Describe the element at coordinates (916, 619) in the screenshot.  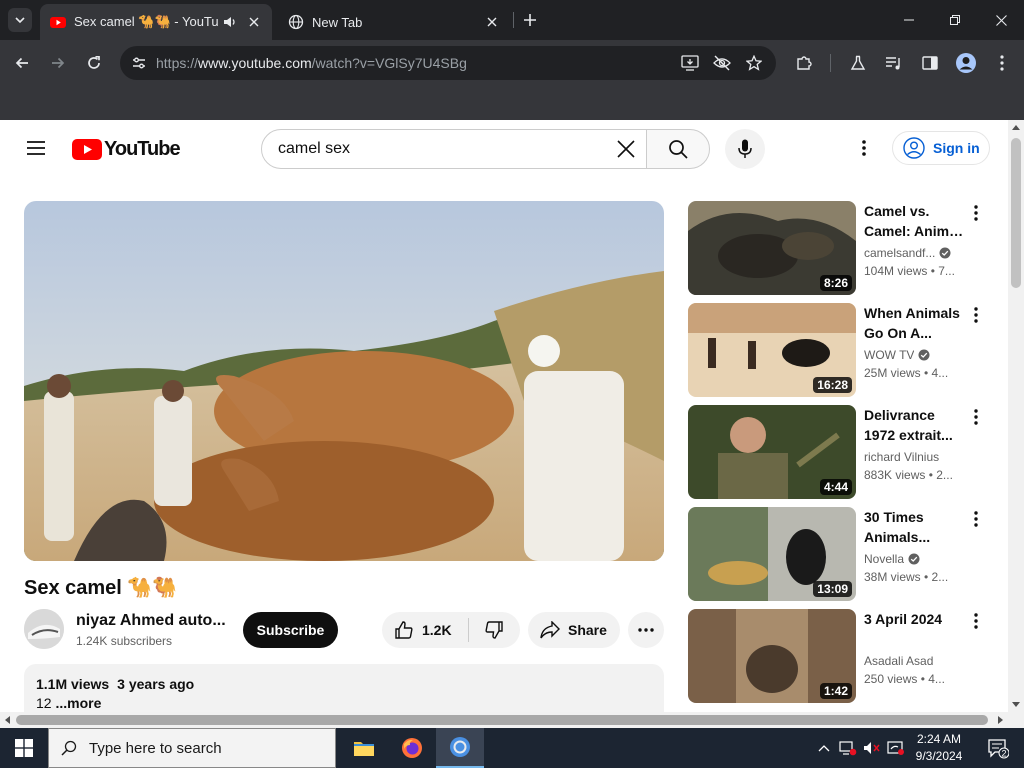
I see `recommendation-title: 3 April 2024` at that location.